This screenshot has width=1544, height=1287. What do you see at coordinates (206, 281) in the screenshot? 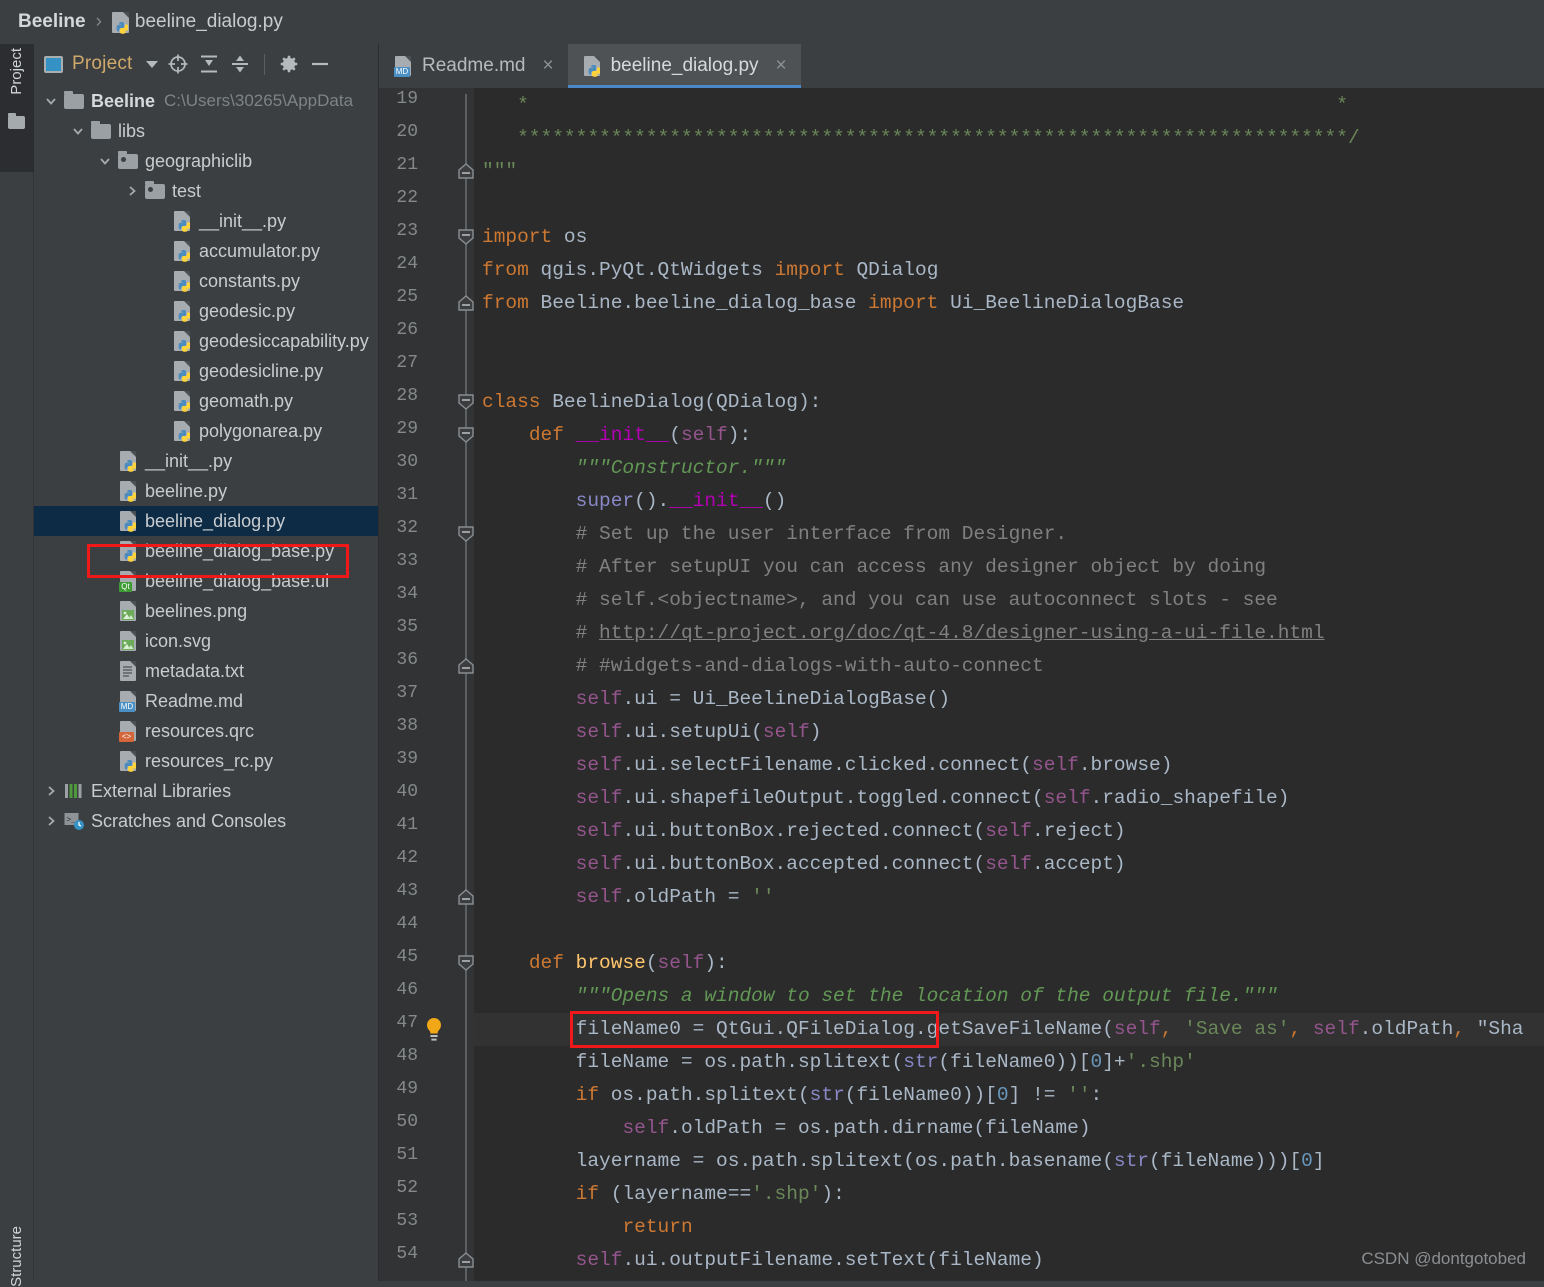
I see `tree-item: constants.py` at bounding box center [206, 281].